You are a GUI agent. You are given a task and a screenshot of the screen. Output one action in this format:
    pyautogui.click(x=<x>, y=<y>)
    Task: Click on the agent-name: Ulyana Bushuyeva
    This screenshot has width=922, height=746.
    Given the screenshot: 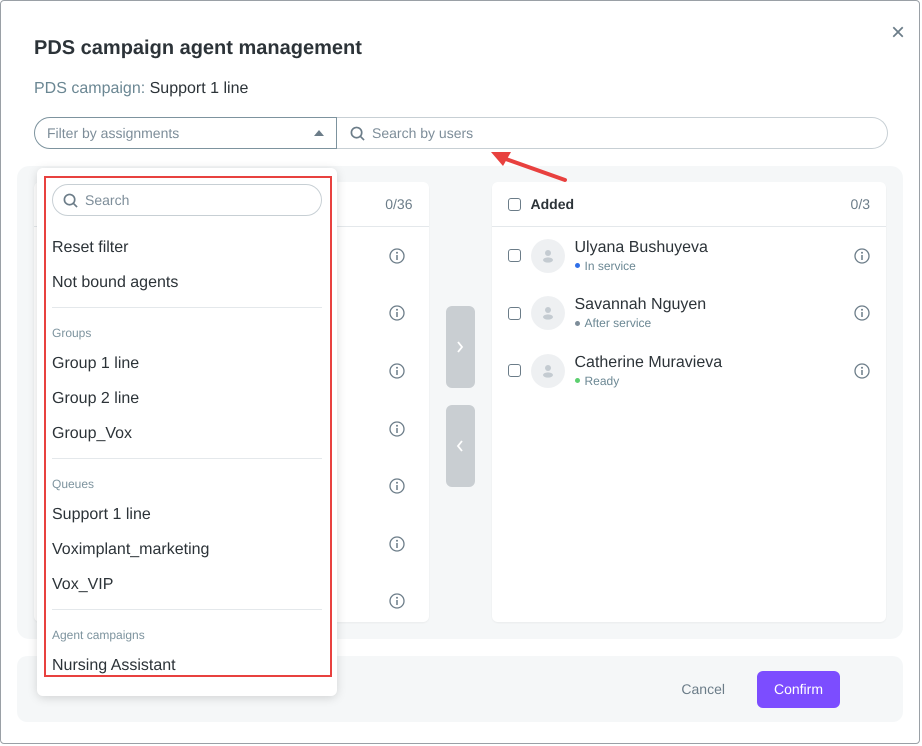 What is the action you would take?
    pyautogui.click(x=641, y=247)
    